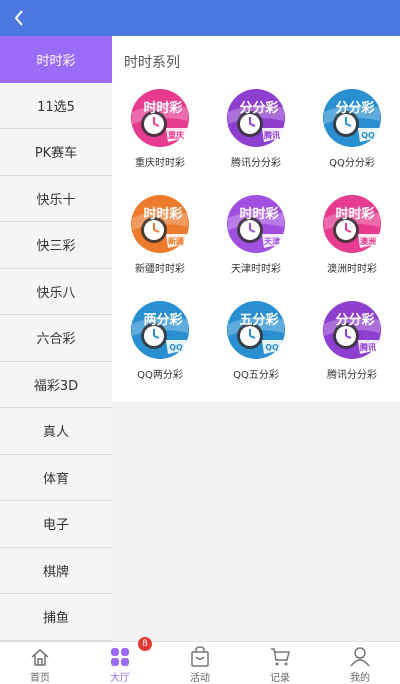 This screenshot has width=400, height=684. What do you see at coordinates (56, 570) in the screenshot?
I see `sidebar-item: 棋牌` at bounding box center [56, 570].